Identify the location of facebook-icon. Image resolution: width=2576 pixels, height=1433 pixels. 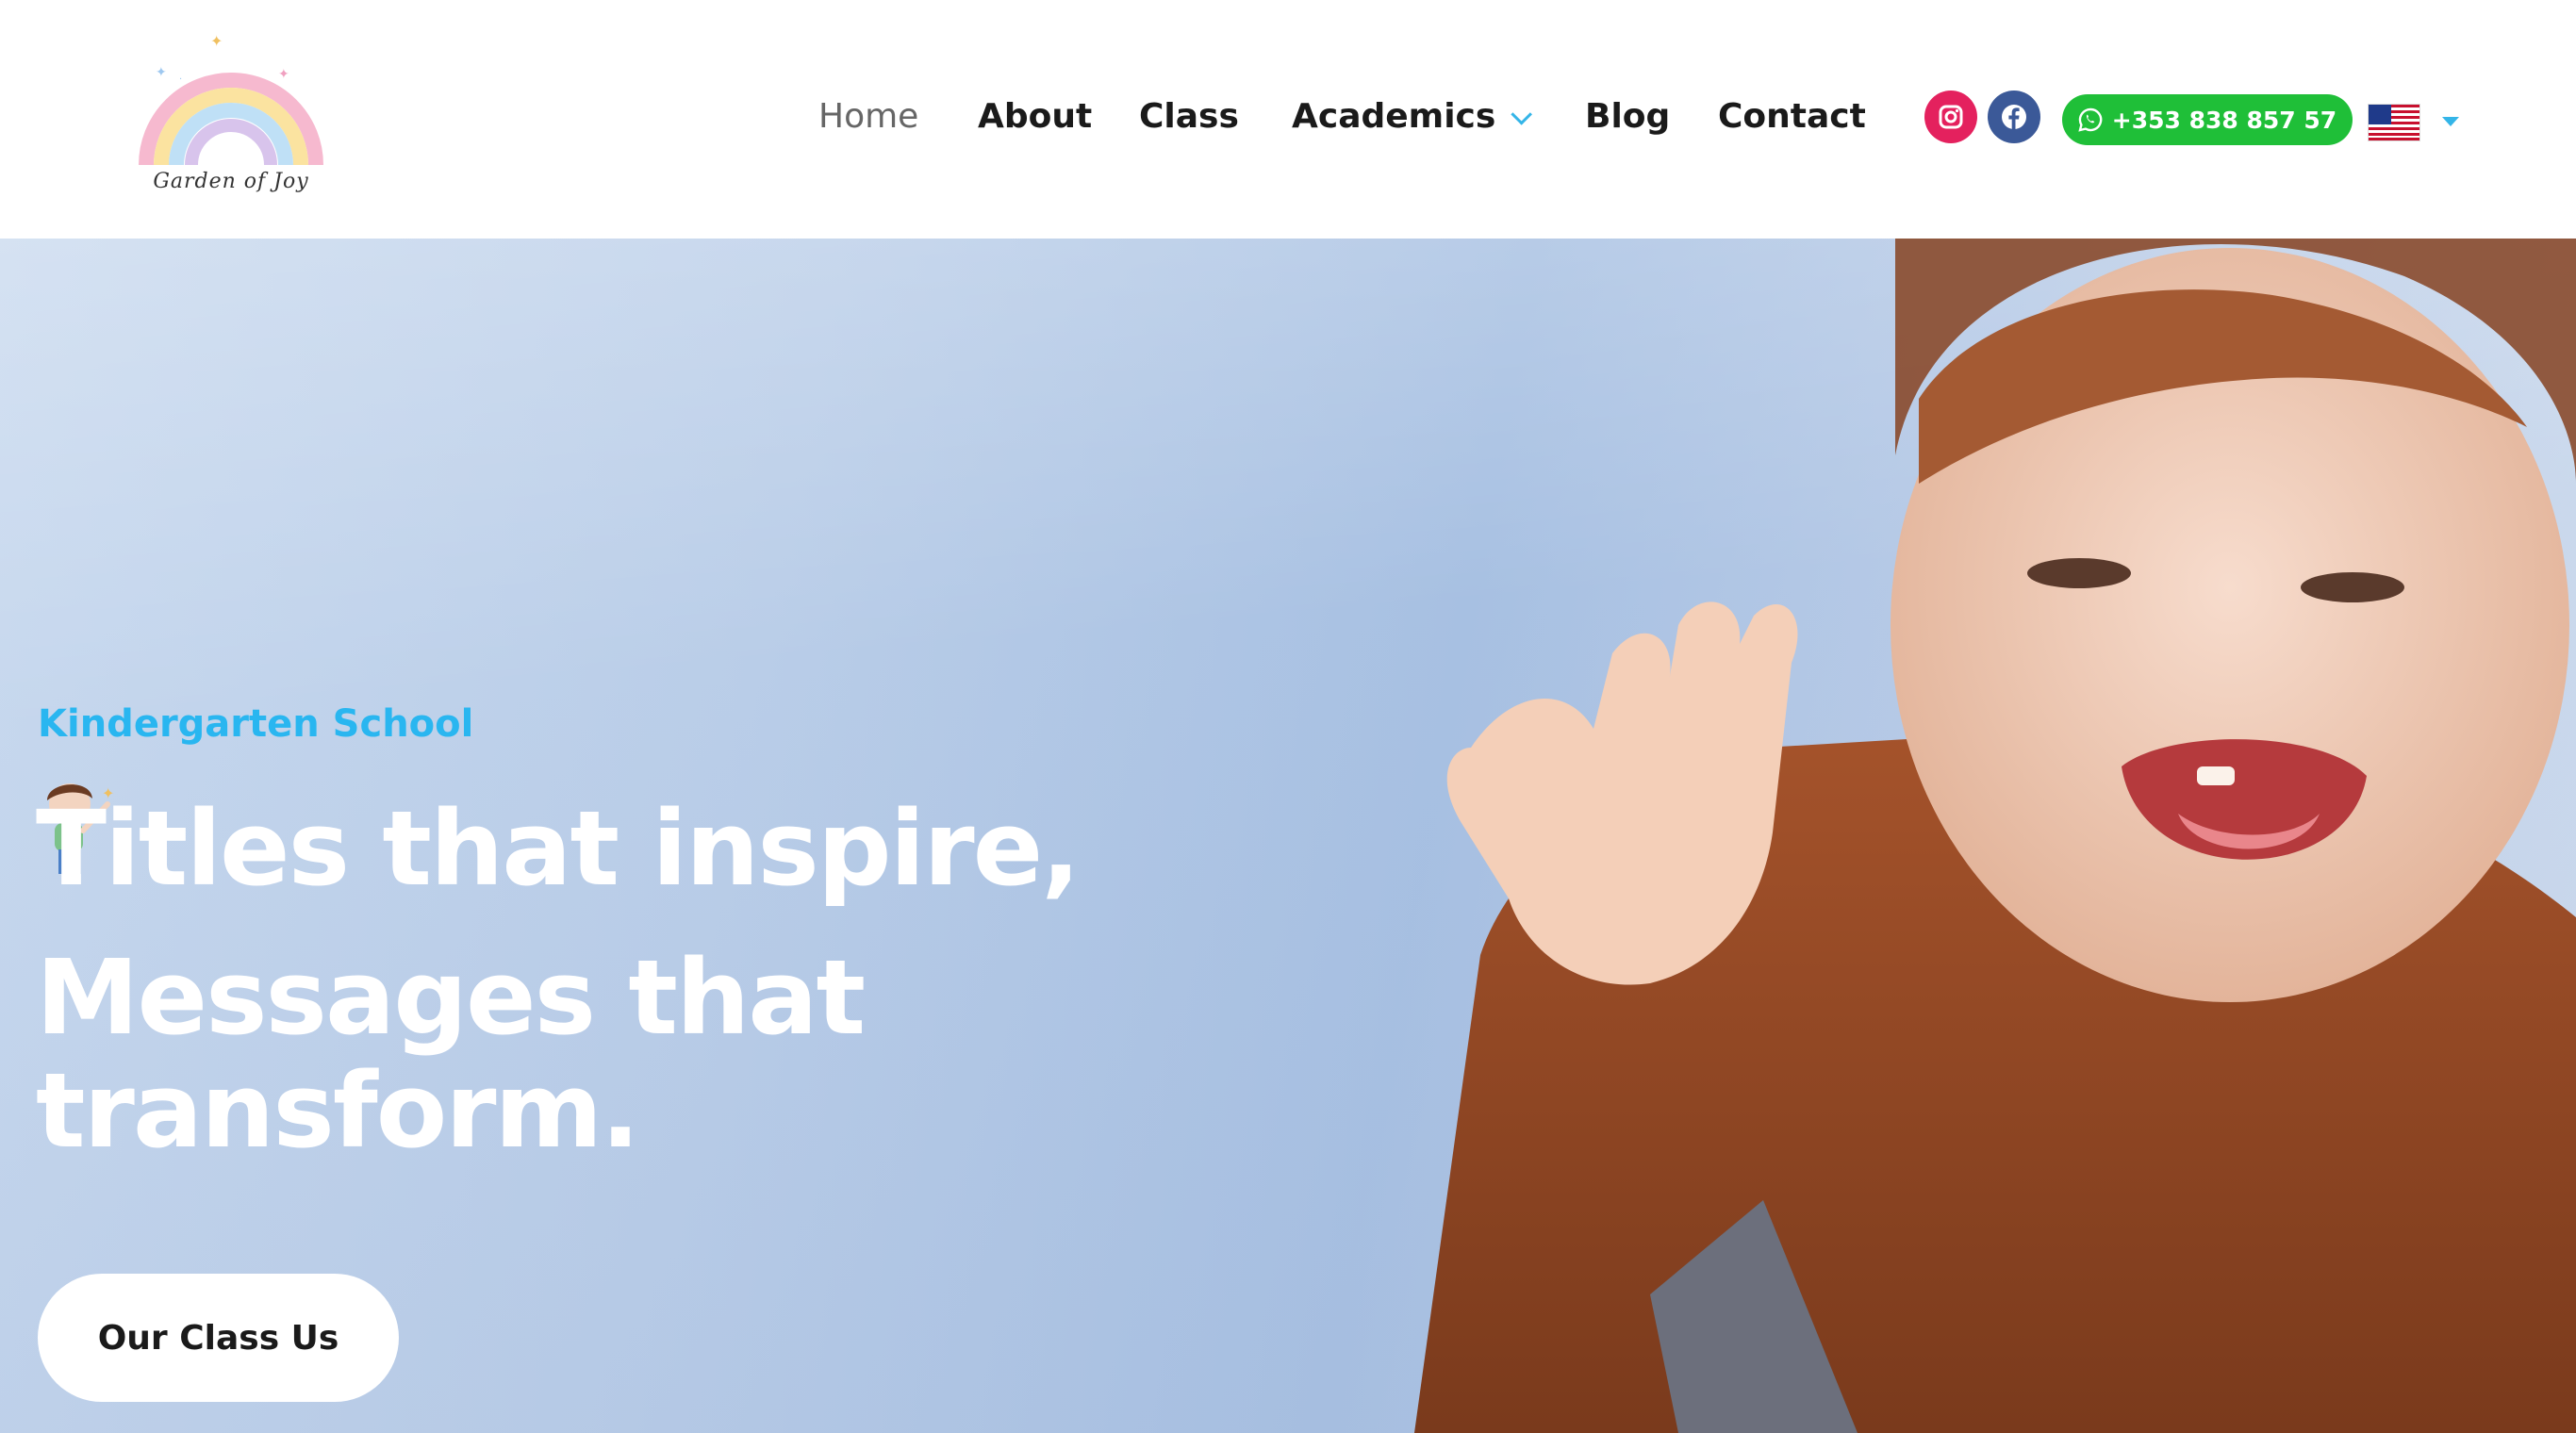
(2014, 117).